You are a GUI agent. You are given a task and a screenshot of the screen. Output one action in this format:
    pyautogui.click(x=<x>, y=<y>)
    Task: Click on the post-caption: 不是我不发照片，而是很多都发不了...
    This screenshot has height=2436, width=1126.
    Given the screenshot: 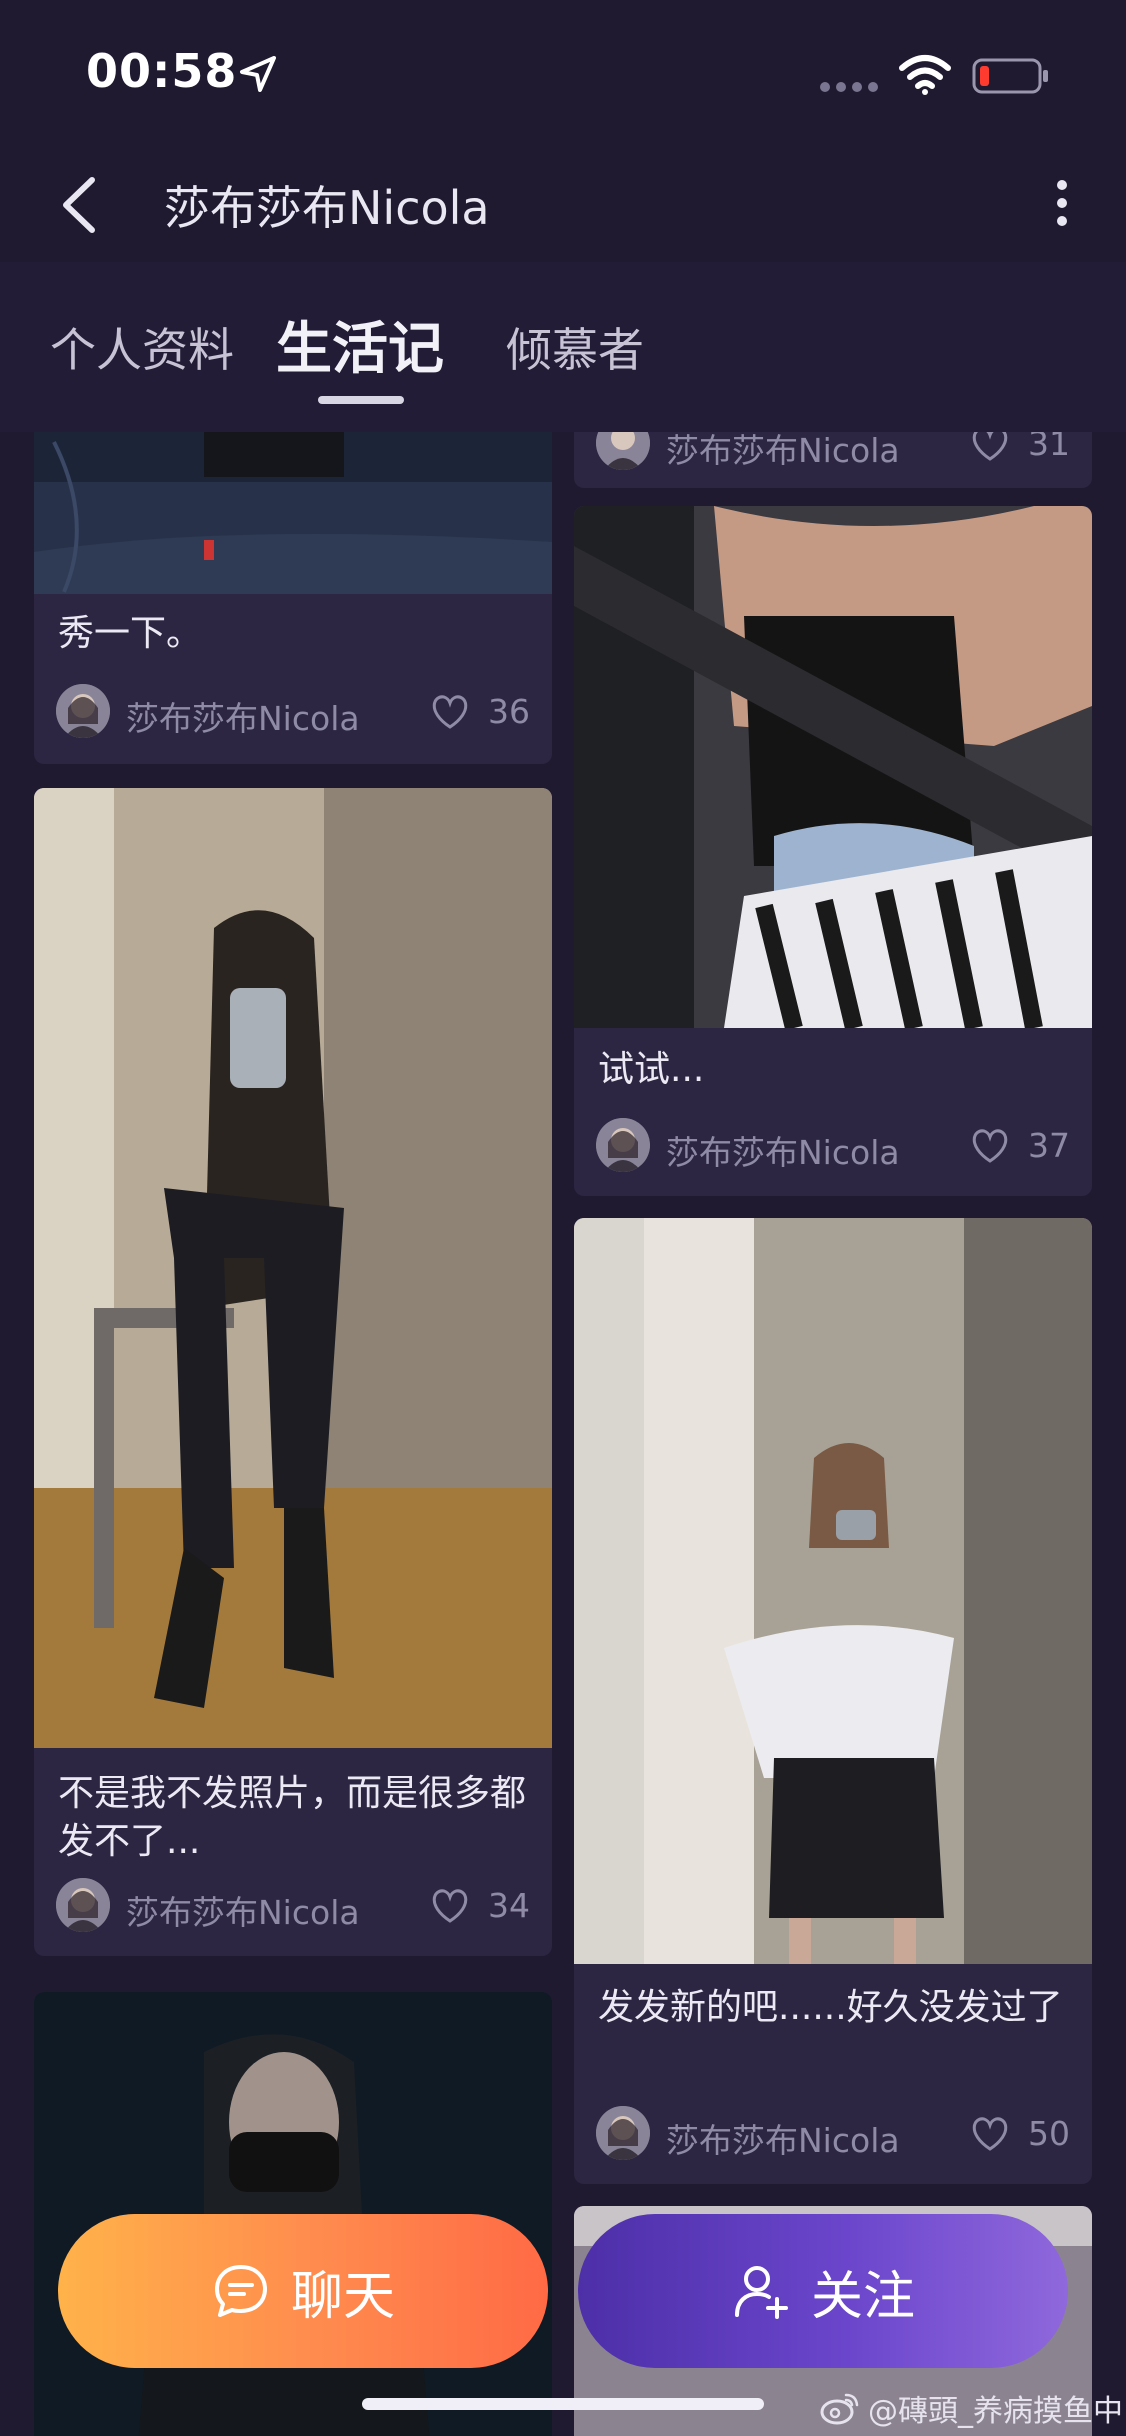 What is the action you would take?
    pyautogui.click(x=292, y=1817)
    